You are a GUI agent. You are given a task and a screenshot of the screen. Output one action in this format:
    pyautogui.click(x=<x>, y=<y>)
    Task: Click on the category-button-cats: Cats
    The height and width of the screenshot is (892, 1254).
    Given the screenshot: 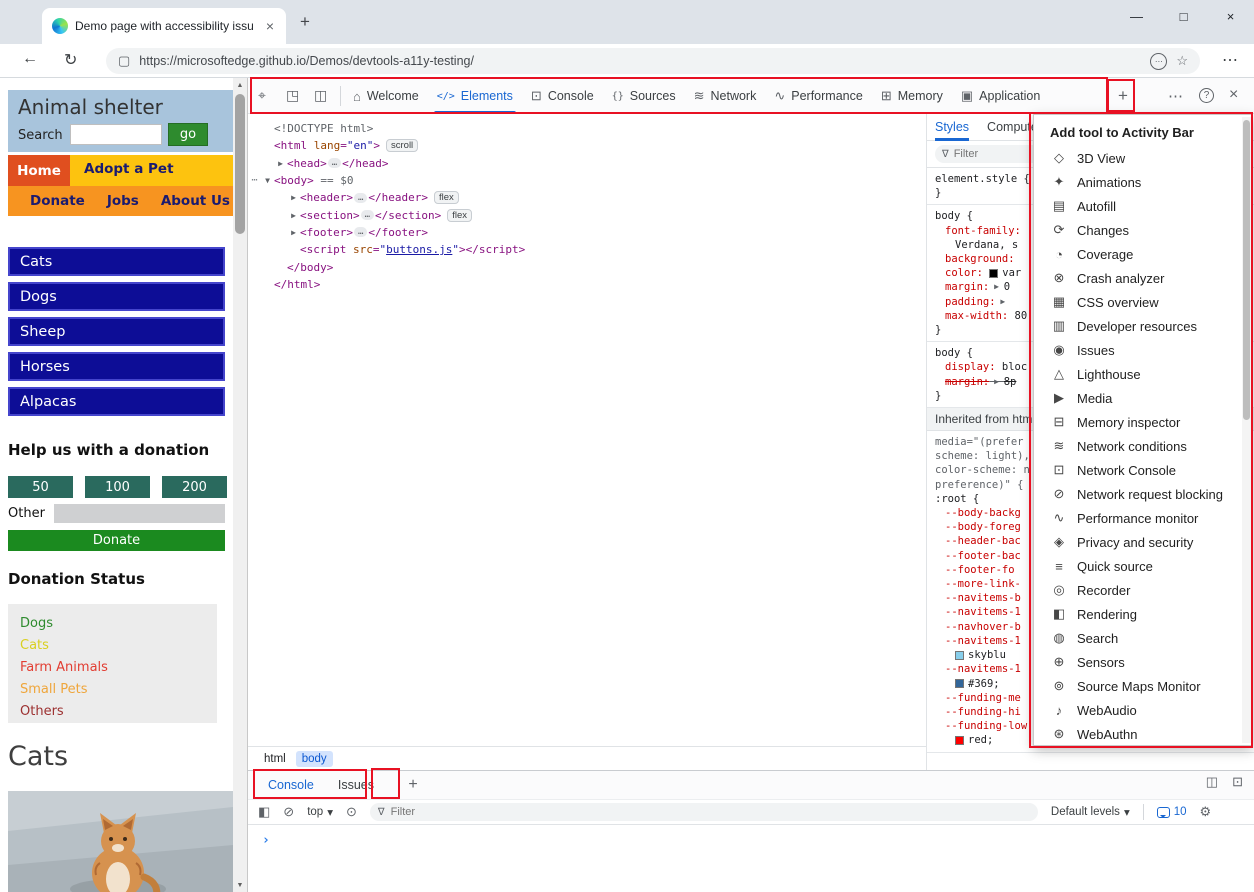 What is the action you would take?
    pyautogui.click(x=116, y=261)
    